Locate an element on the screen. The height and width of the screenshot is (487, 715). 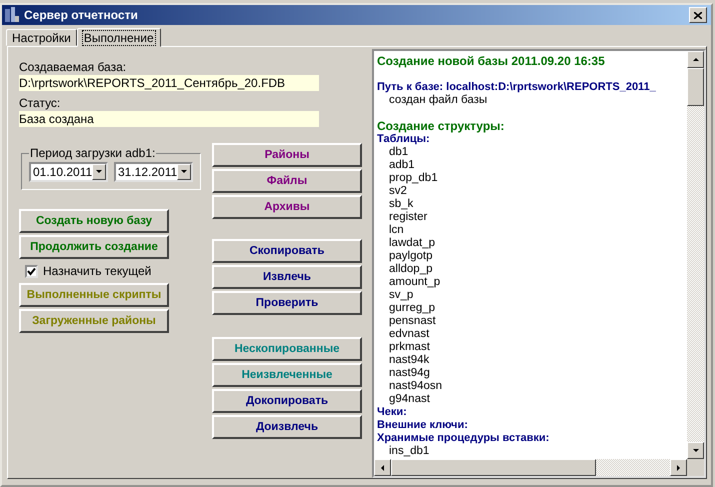
log-line: adb1 is located at coordinates (402, 165).